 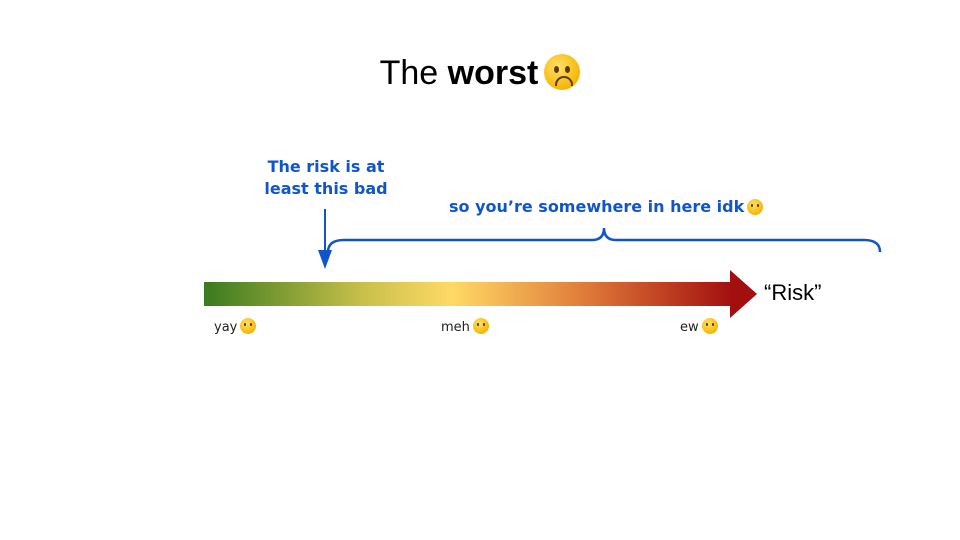 I want to click on range-brace, so click(x=604, y=240).